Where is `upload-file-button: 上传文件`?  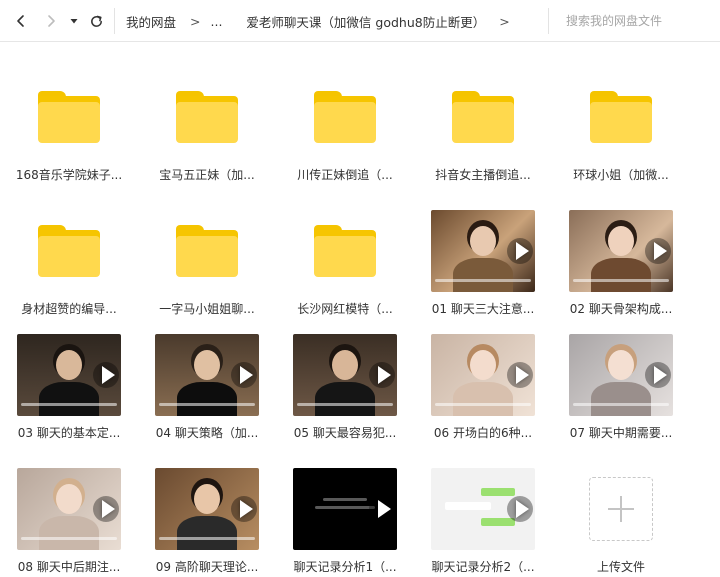 upload-file-button: 上传文件 is located at coordinates (621, 516).